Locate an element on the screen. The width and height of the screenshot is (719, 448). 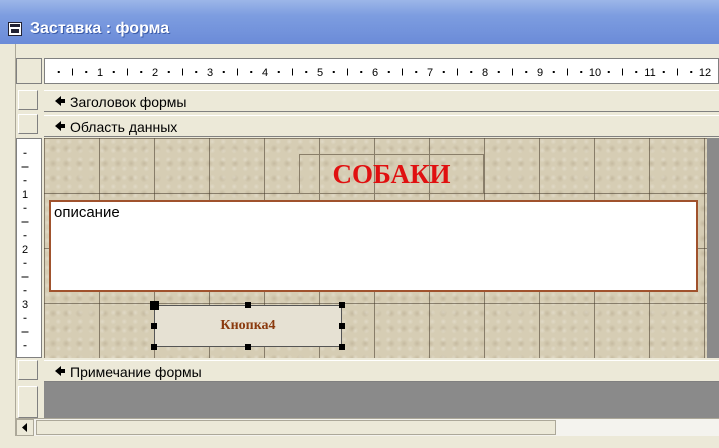
horizontal-scrollbar is located at coordinates (367, 427).